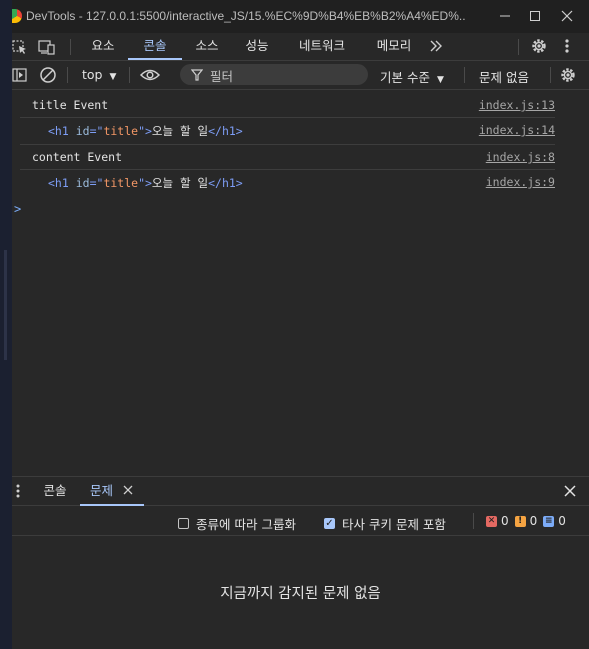 Image resolution: width=589 pixels, height=649 pixels. I want to click on close-window-button, so click(567, 16).